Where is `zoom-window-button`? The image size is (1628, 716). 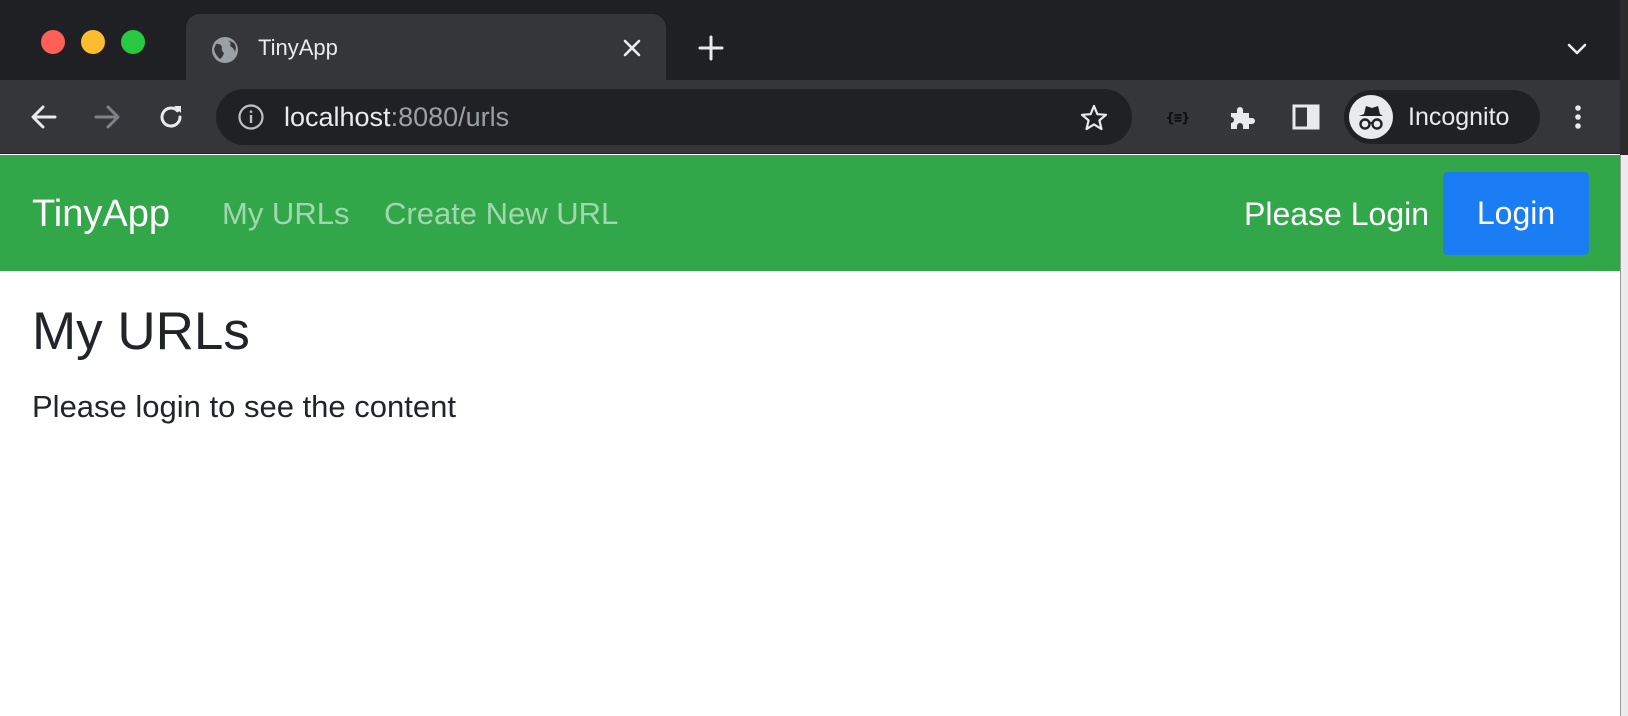 zoom-window-button is located at coordinates (133, 42).